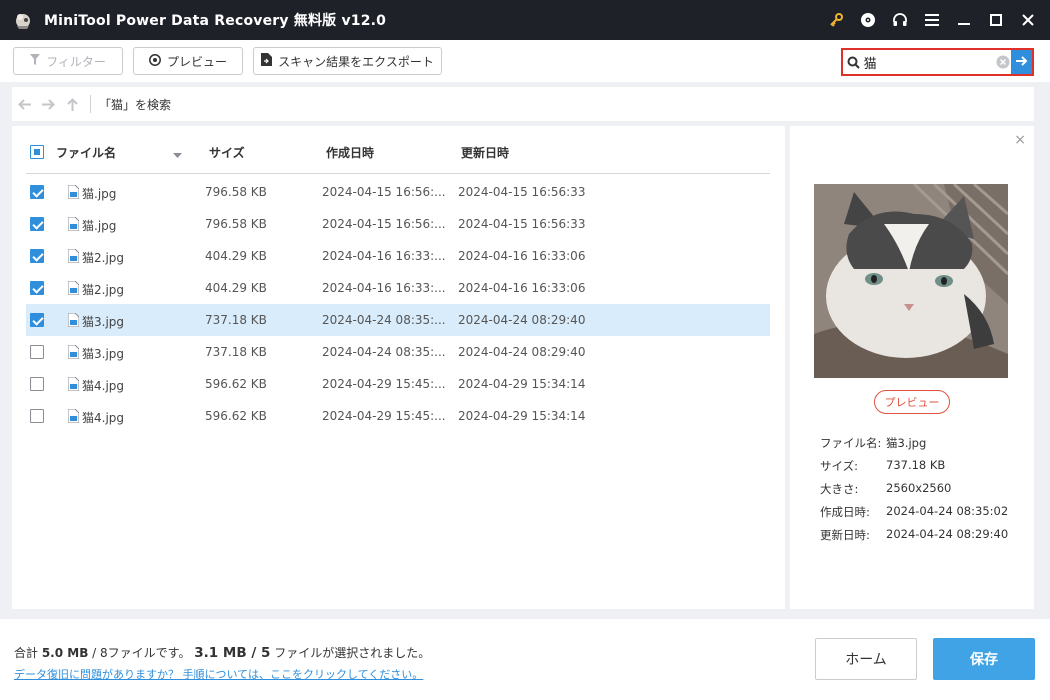 The image size is (1050, 700). Describe the element at coordinates (141, 653) in the screenshot. I see `summary-total-files: / 8ファイルです。` at that location.